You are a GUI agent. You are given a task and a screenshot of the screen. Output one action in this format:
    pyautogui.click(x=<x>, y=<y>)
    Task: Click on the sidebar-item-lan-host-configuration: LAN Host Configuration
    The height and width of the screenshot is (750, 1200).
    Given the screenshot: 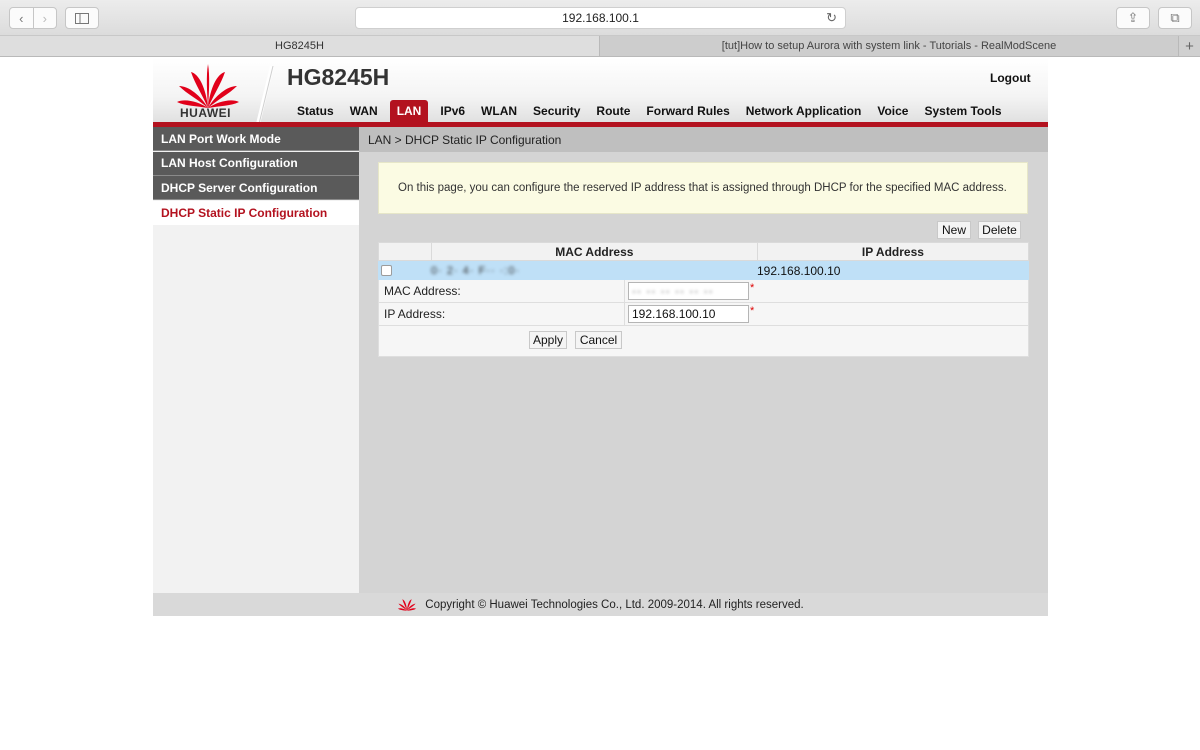 What is the action you would take?
    pyautogui.click(x=256, y=163)
    